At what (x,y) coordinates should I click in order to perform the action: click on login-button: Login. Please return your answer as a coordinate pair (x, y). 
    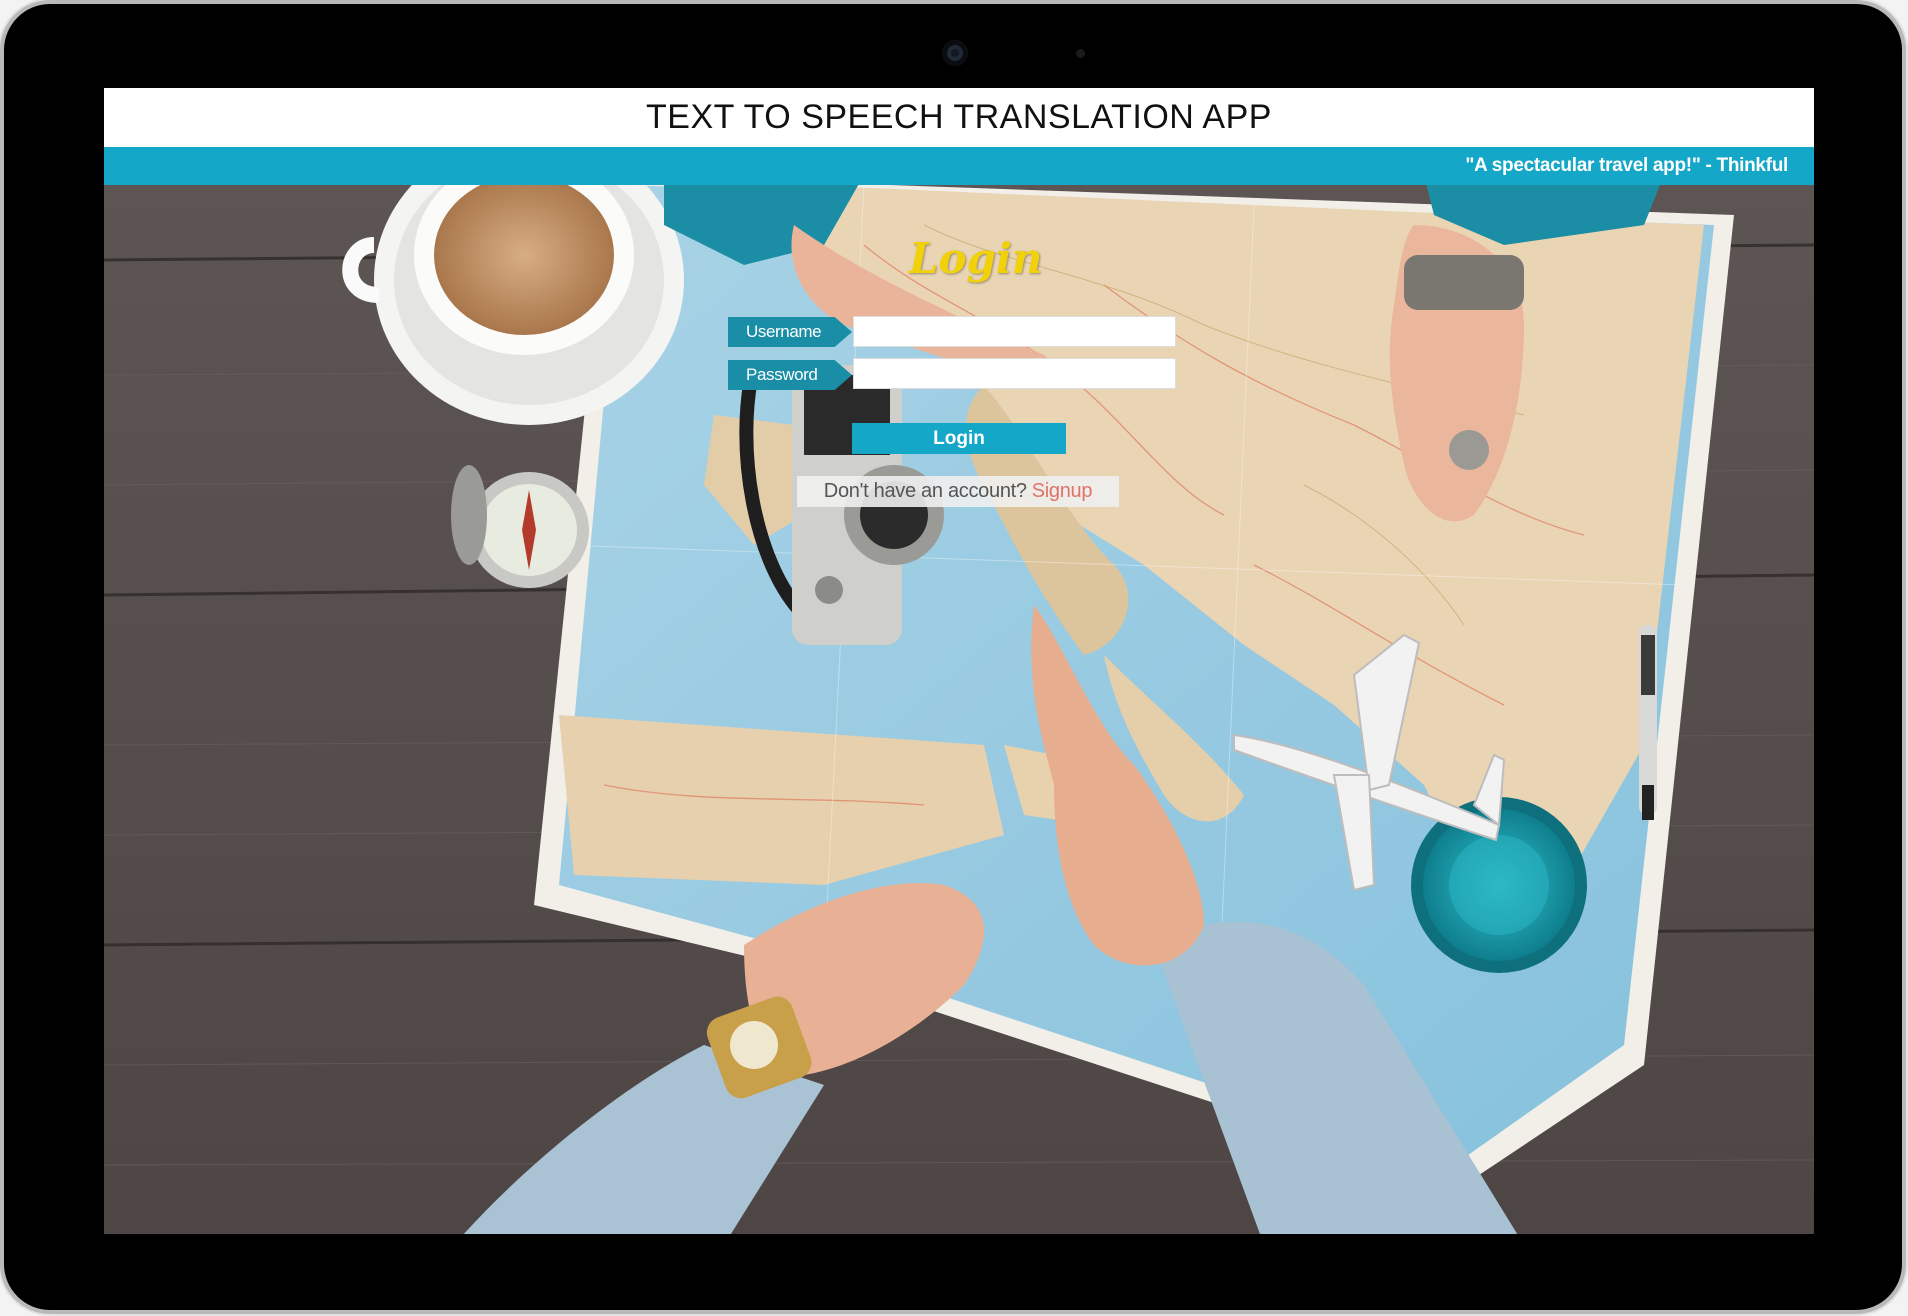
    Looking at the image, I should click on (959, 438).